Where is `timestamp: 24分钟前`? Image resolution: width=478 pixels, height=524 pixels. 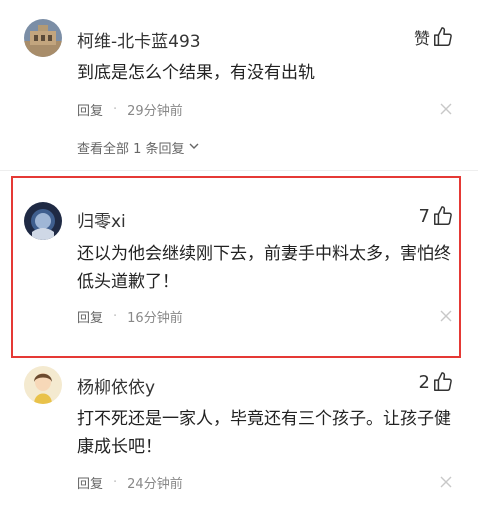 timestamp: 24分钟前 is located at coordinates (155, 484).